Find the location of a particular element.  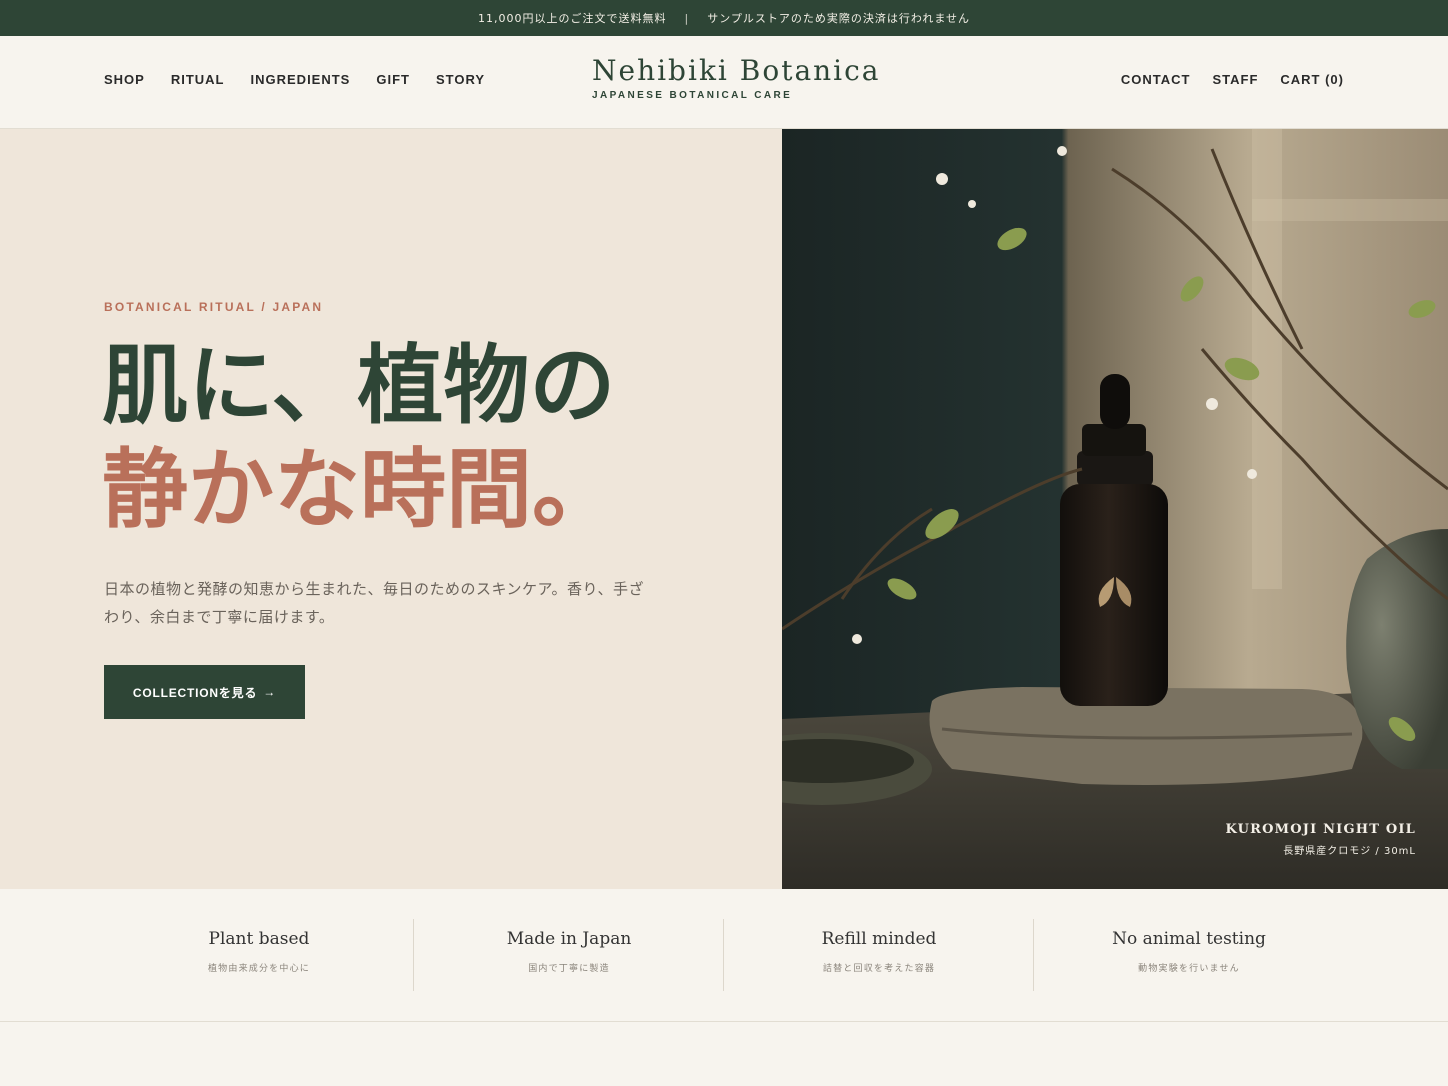

arrow-right-icon: → is located at coordinates (270, 692).